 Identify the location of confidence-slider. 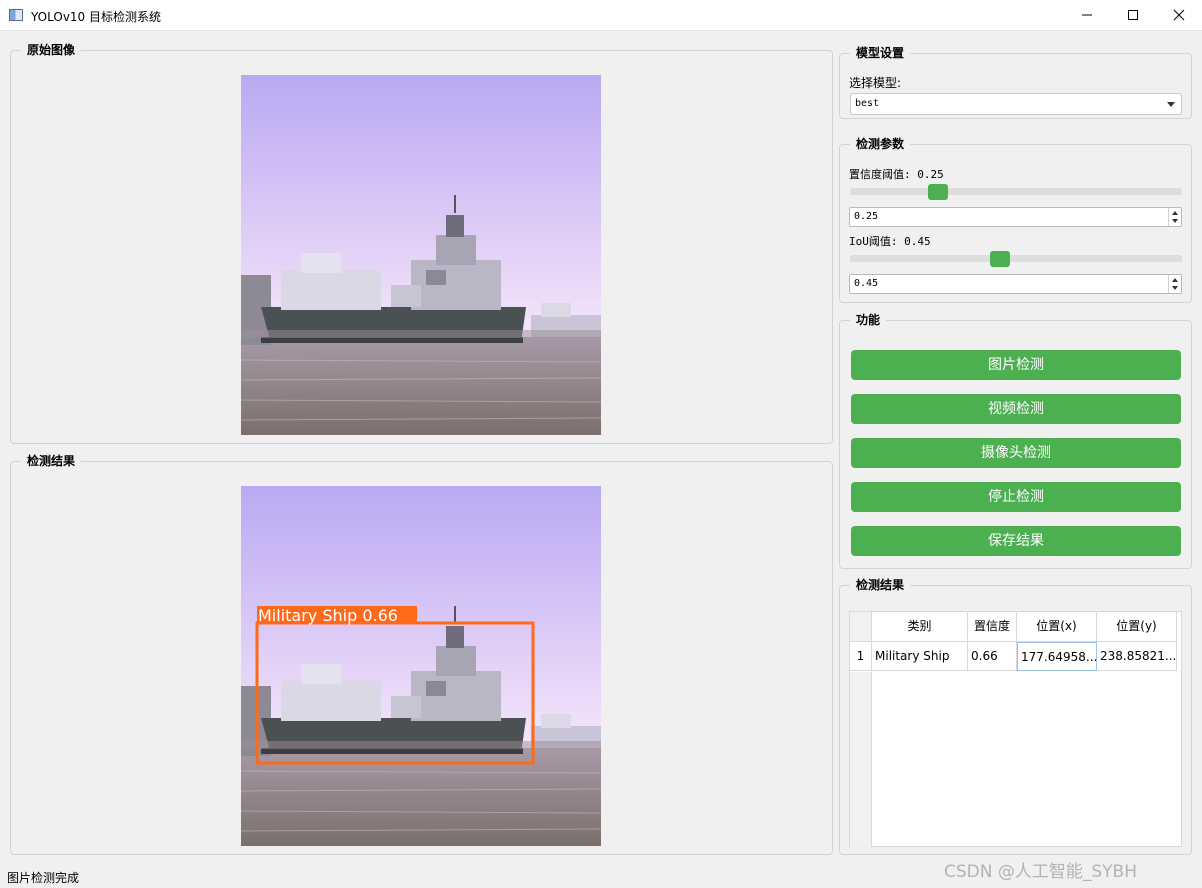
(1016, 191).